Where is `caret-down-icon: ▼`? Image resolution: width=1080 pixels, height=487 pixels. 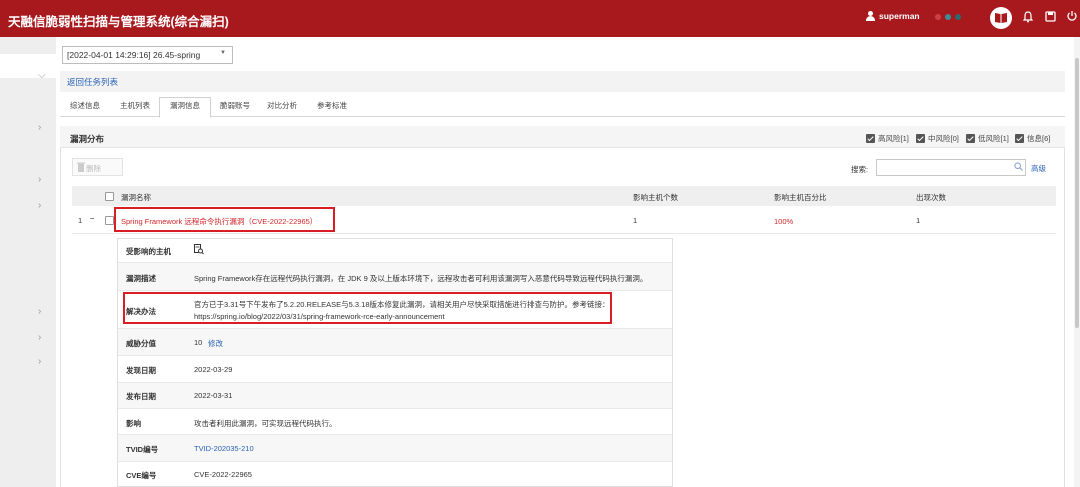
caret-down-icon: ▼ is located at coordinates (223, 53).